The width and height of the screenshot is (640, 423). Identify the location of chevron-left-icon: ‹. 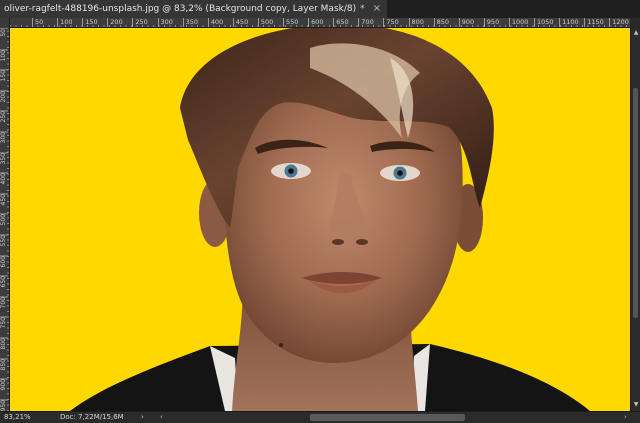
(161, 417).